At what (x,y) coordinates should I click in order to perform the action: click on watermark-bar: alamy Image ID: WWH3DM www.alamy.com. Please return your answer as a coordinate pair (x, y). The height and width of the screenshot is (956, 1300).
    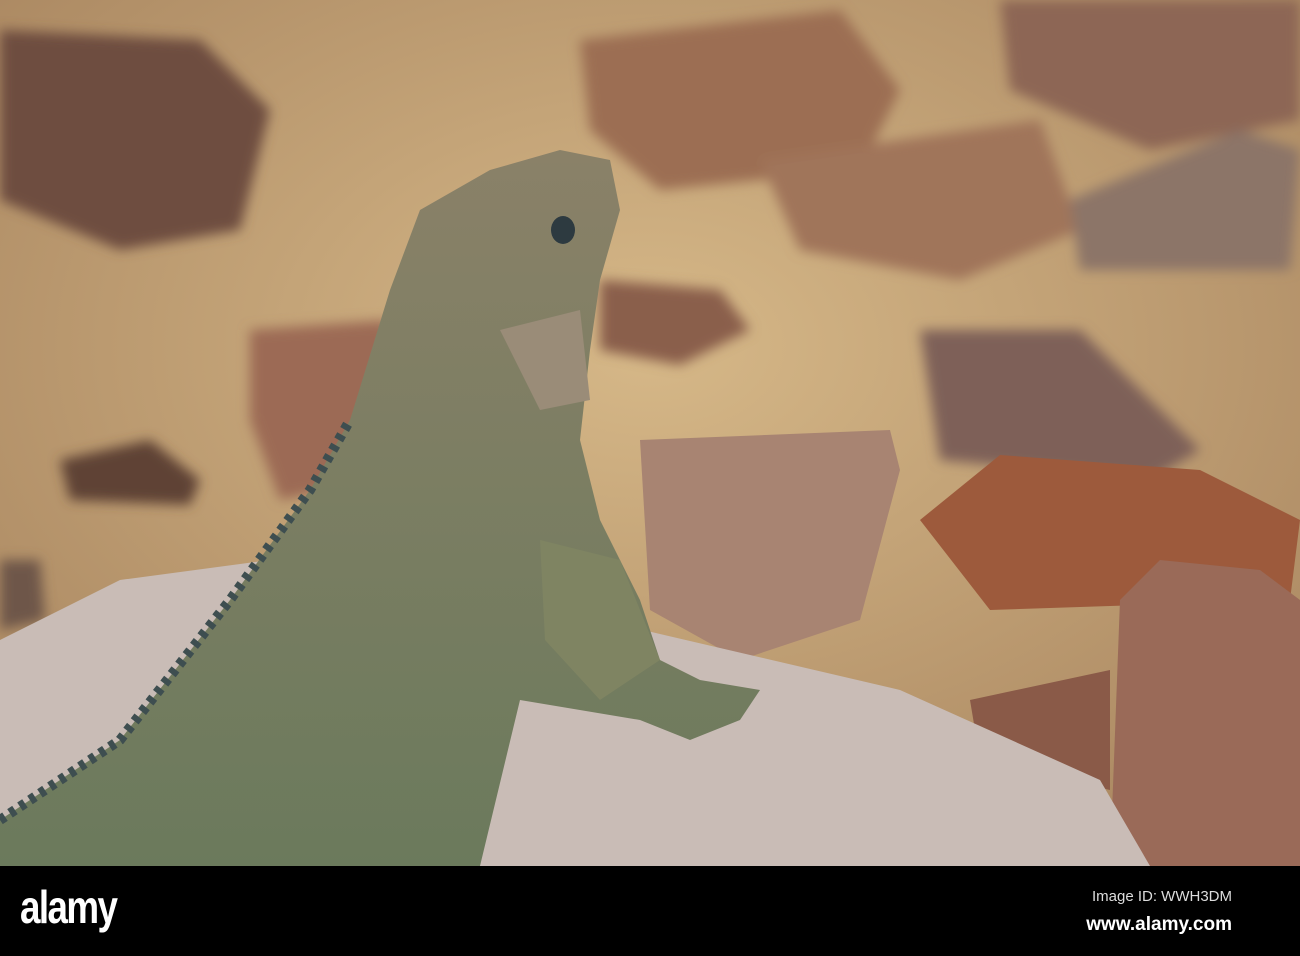
    Looking at the image, I should click on (650, 911).